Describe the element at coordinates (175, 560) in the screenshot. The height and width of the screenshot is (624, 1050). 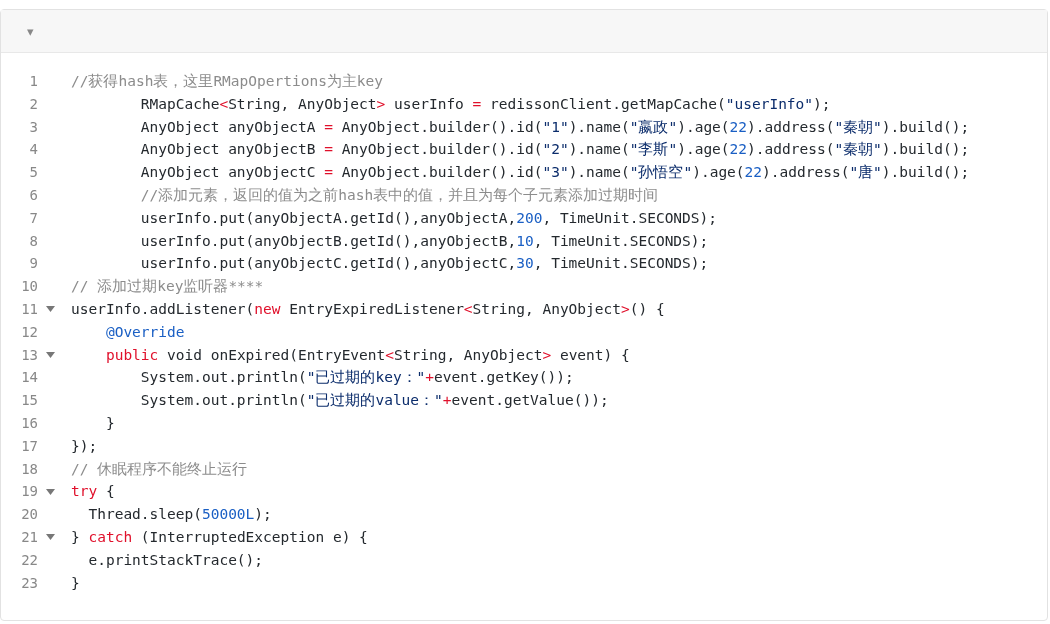
I see `code-line: e.printStackTrace();` at that location.